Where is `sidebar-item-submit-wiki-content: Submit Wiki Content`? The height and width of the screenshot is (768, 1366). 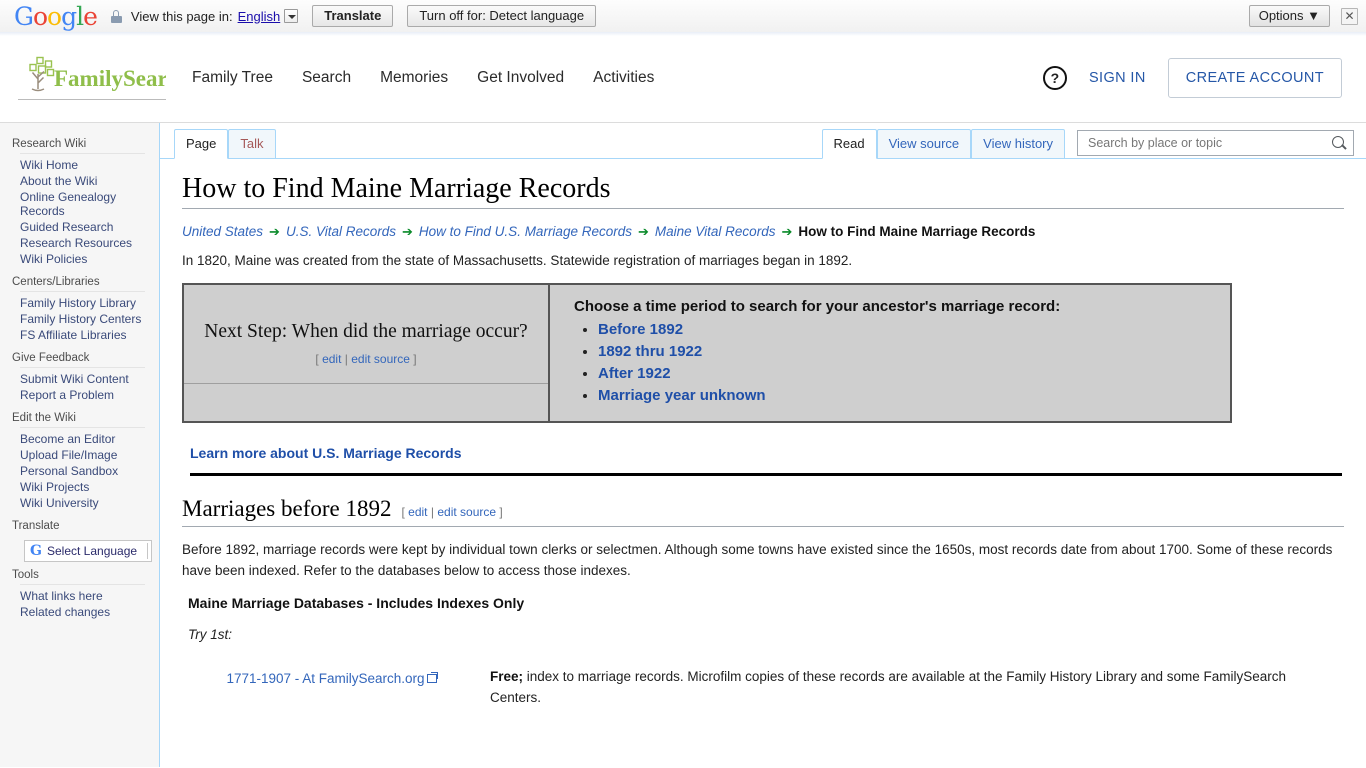 sidebar-item-submit-wiki-content: Submit Wiki Content is located at coordinates (82, 379).